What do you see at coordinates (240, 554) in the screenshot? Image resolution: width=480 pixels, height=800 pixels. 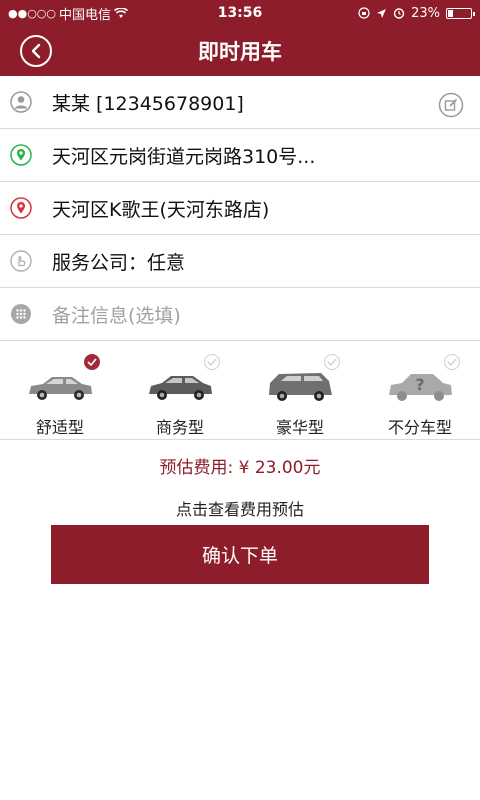 I see `confirm-order-button: 确认下单` at bounding box center [240, 554].